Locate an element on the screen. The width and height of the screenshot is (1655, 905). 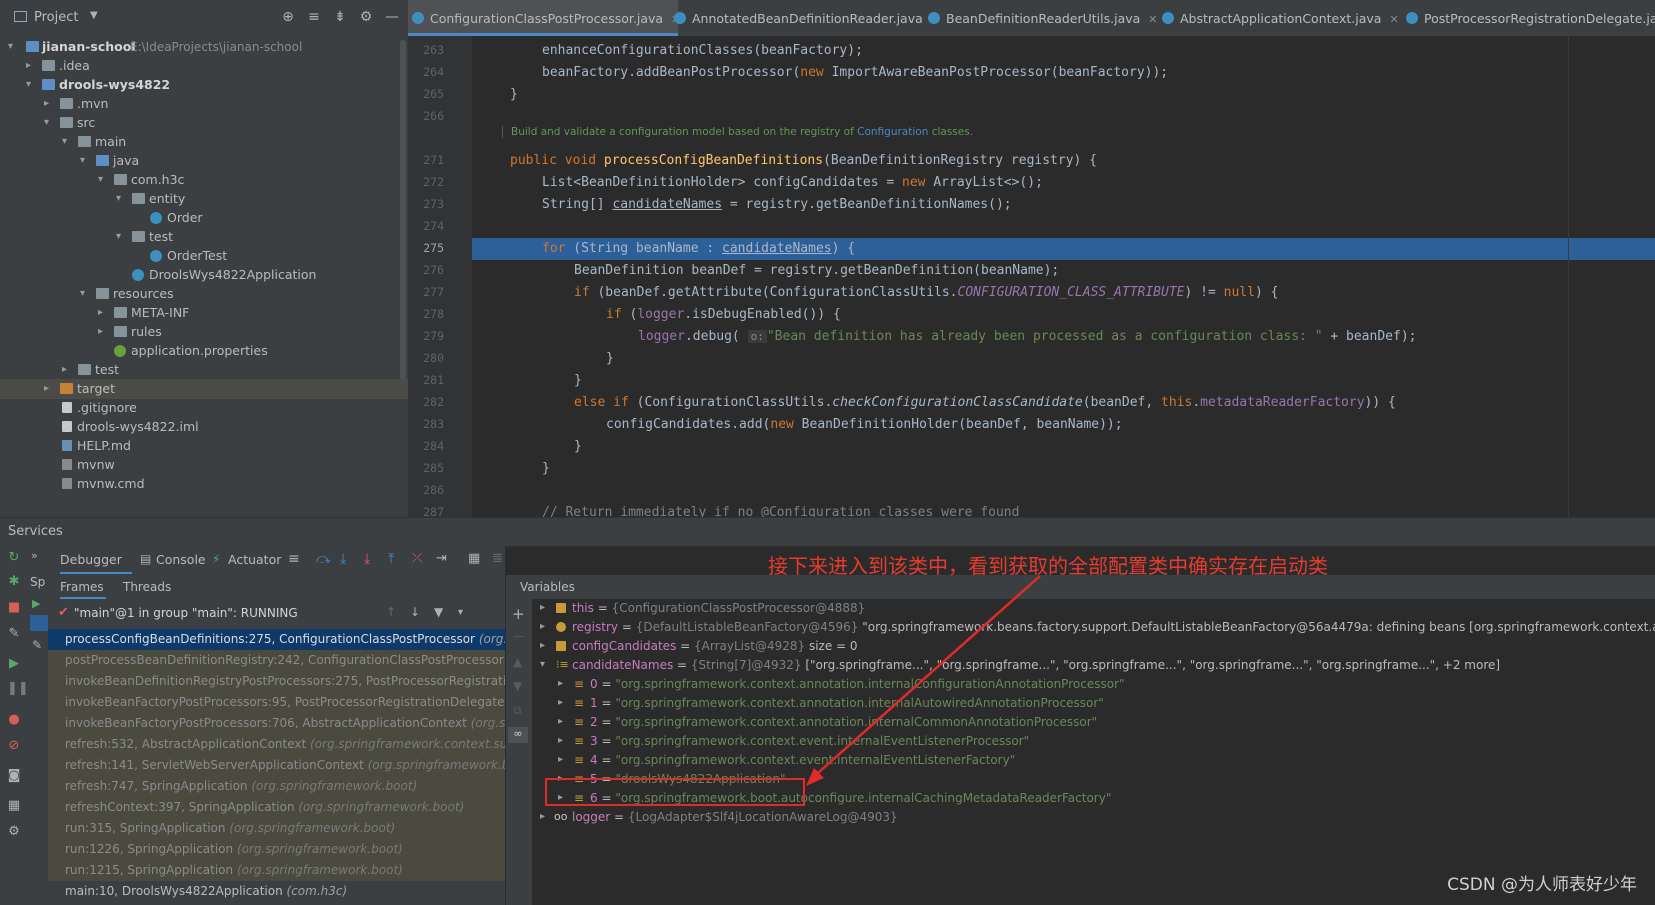
watermark: CSDN @为人师表好少年 is located at coordinates (1542, 885).